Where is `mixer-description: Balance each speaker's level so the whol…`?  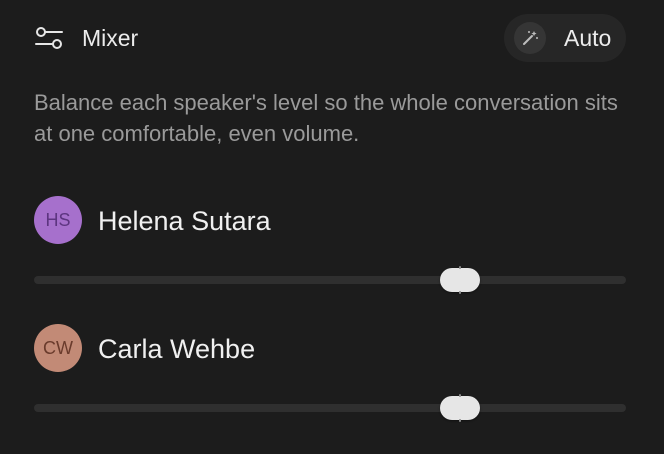
mixer-description: Balance each speaker's level so the whol… is located at coordinates (326, 118).